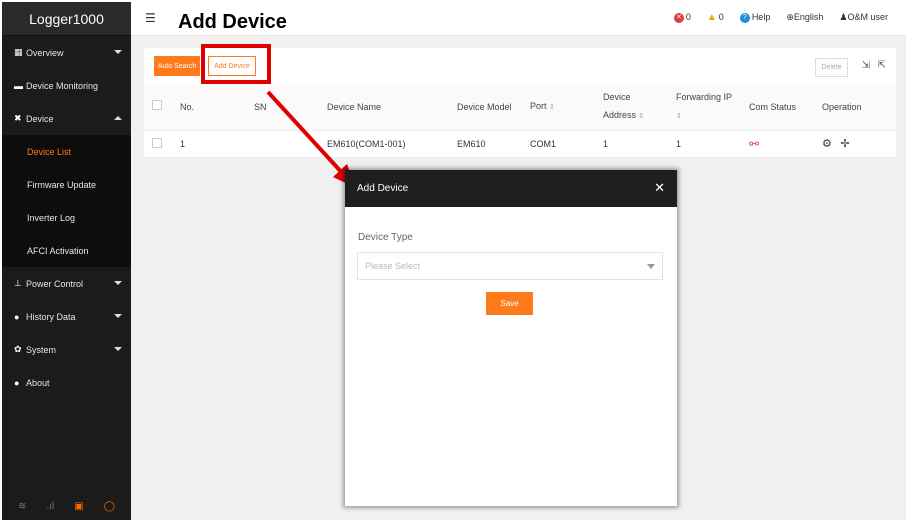 The image size is (908, 524). Describe the element at coordinates (754, 143) in the screenshot. I see `broken-link-icon: ⚯` at that location.